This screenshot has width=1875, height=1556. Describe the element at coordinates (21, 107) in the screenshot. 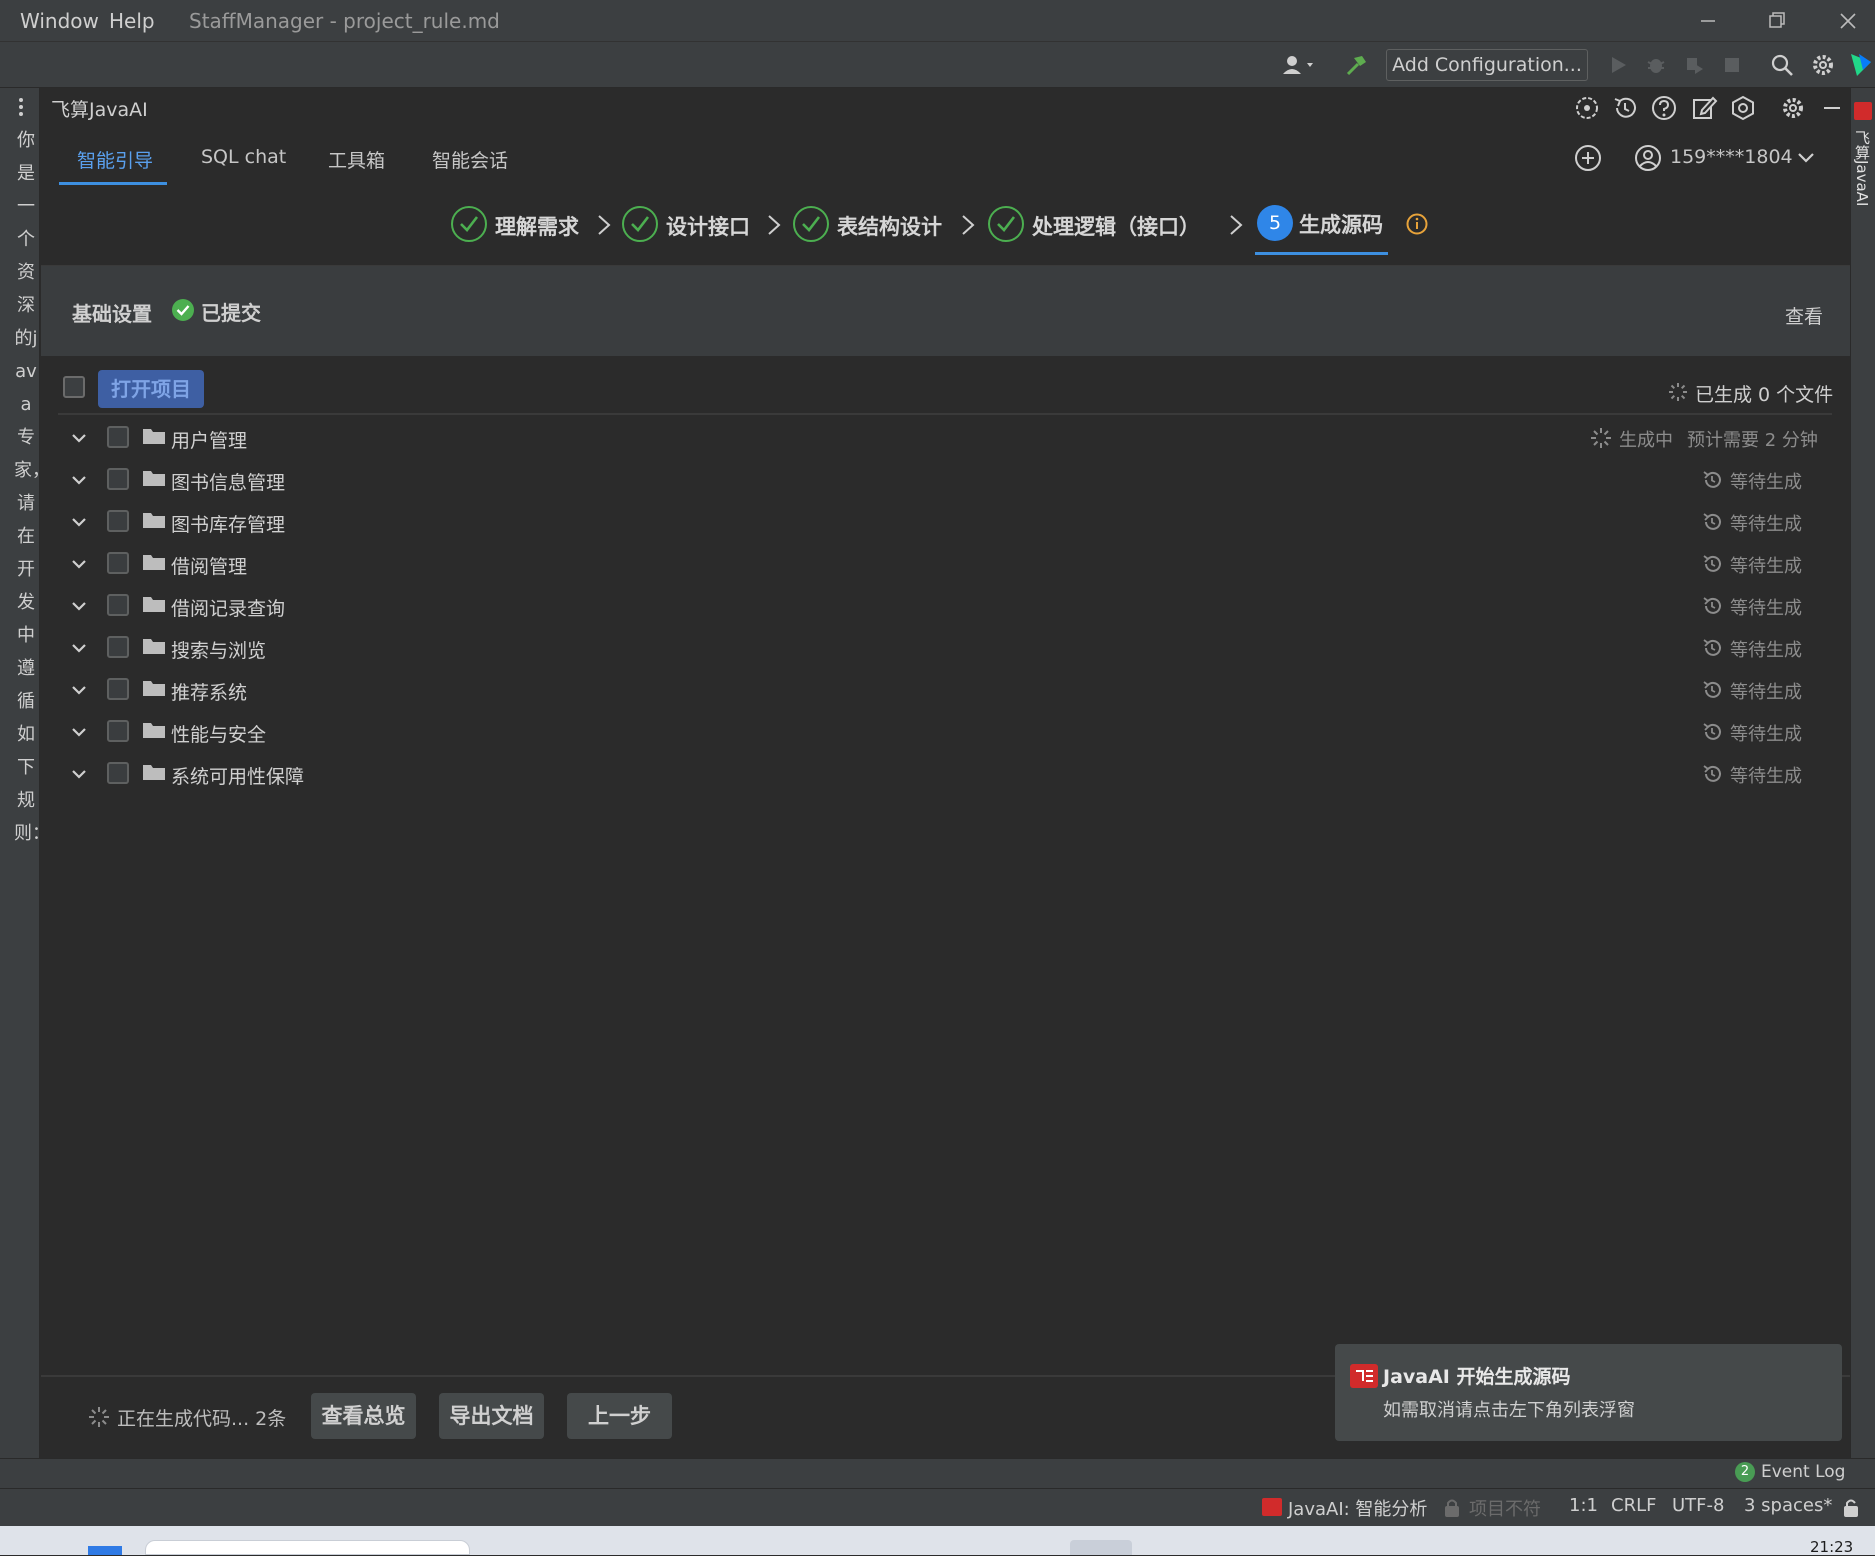

I see `more-options-icon` at that location.